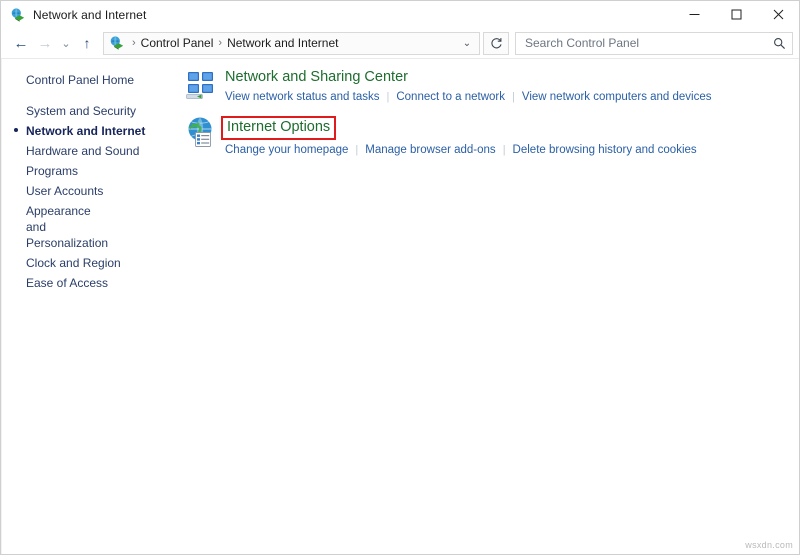  I want to click on breadcrumb-network-globe-icon, so click(117, 43).